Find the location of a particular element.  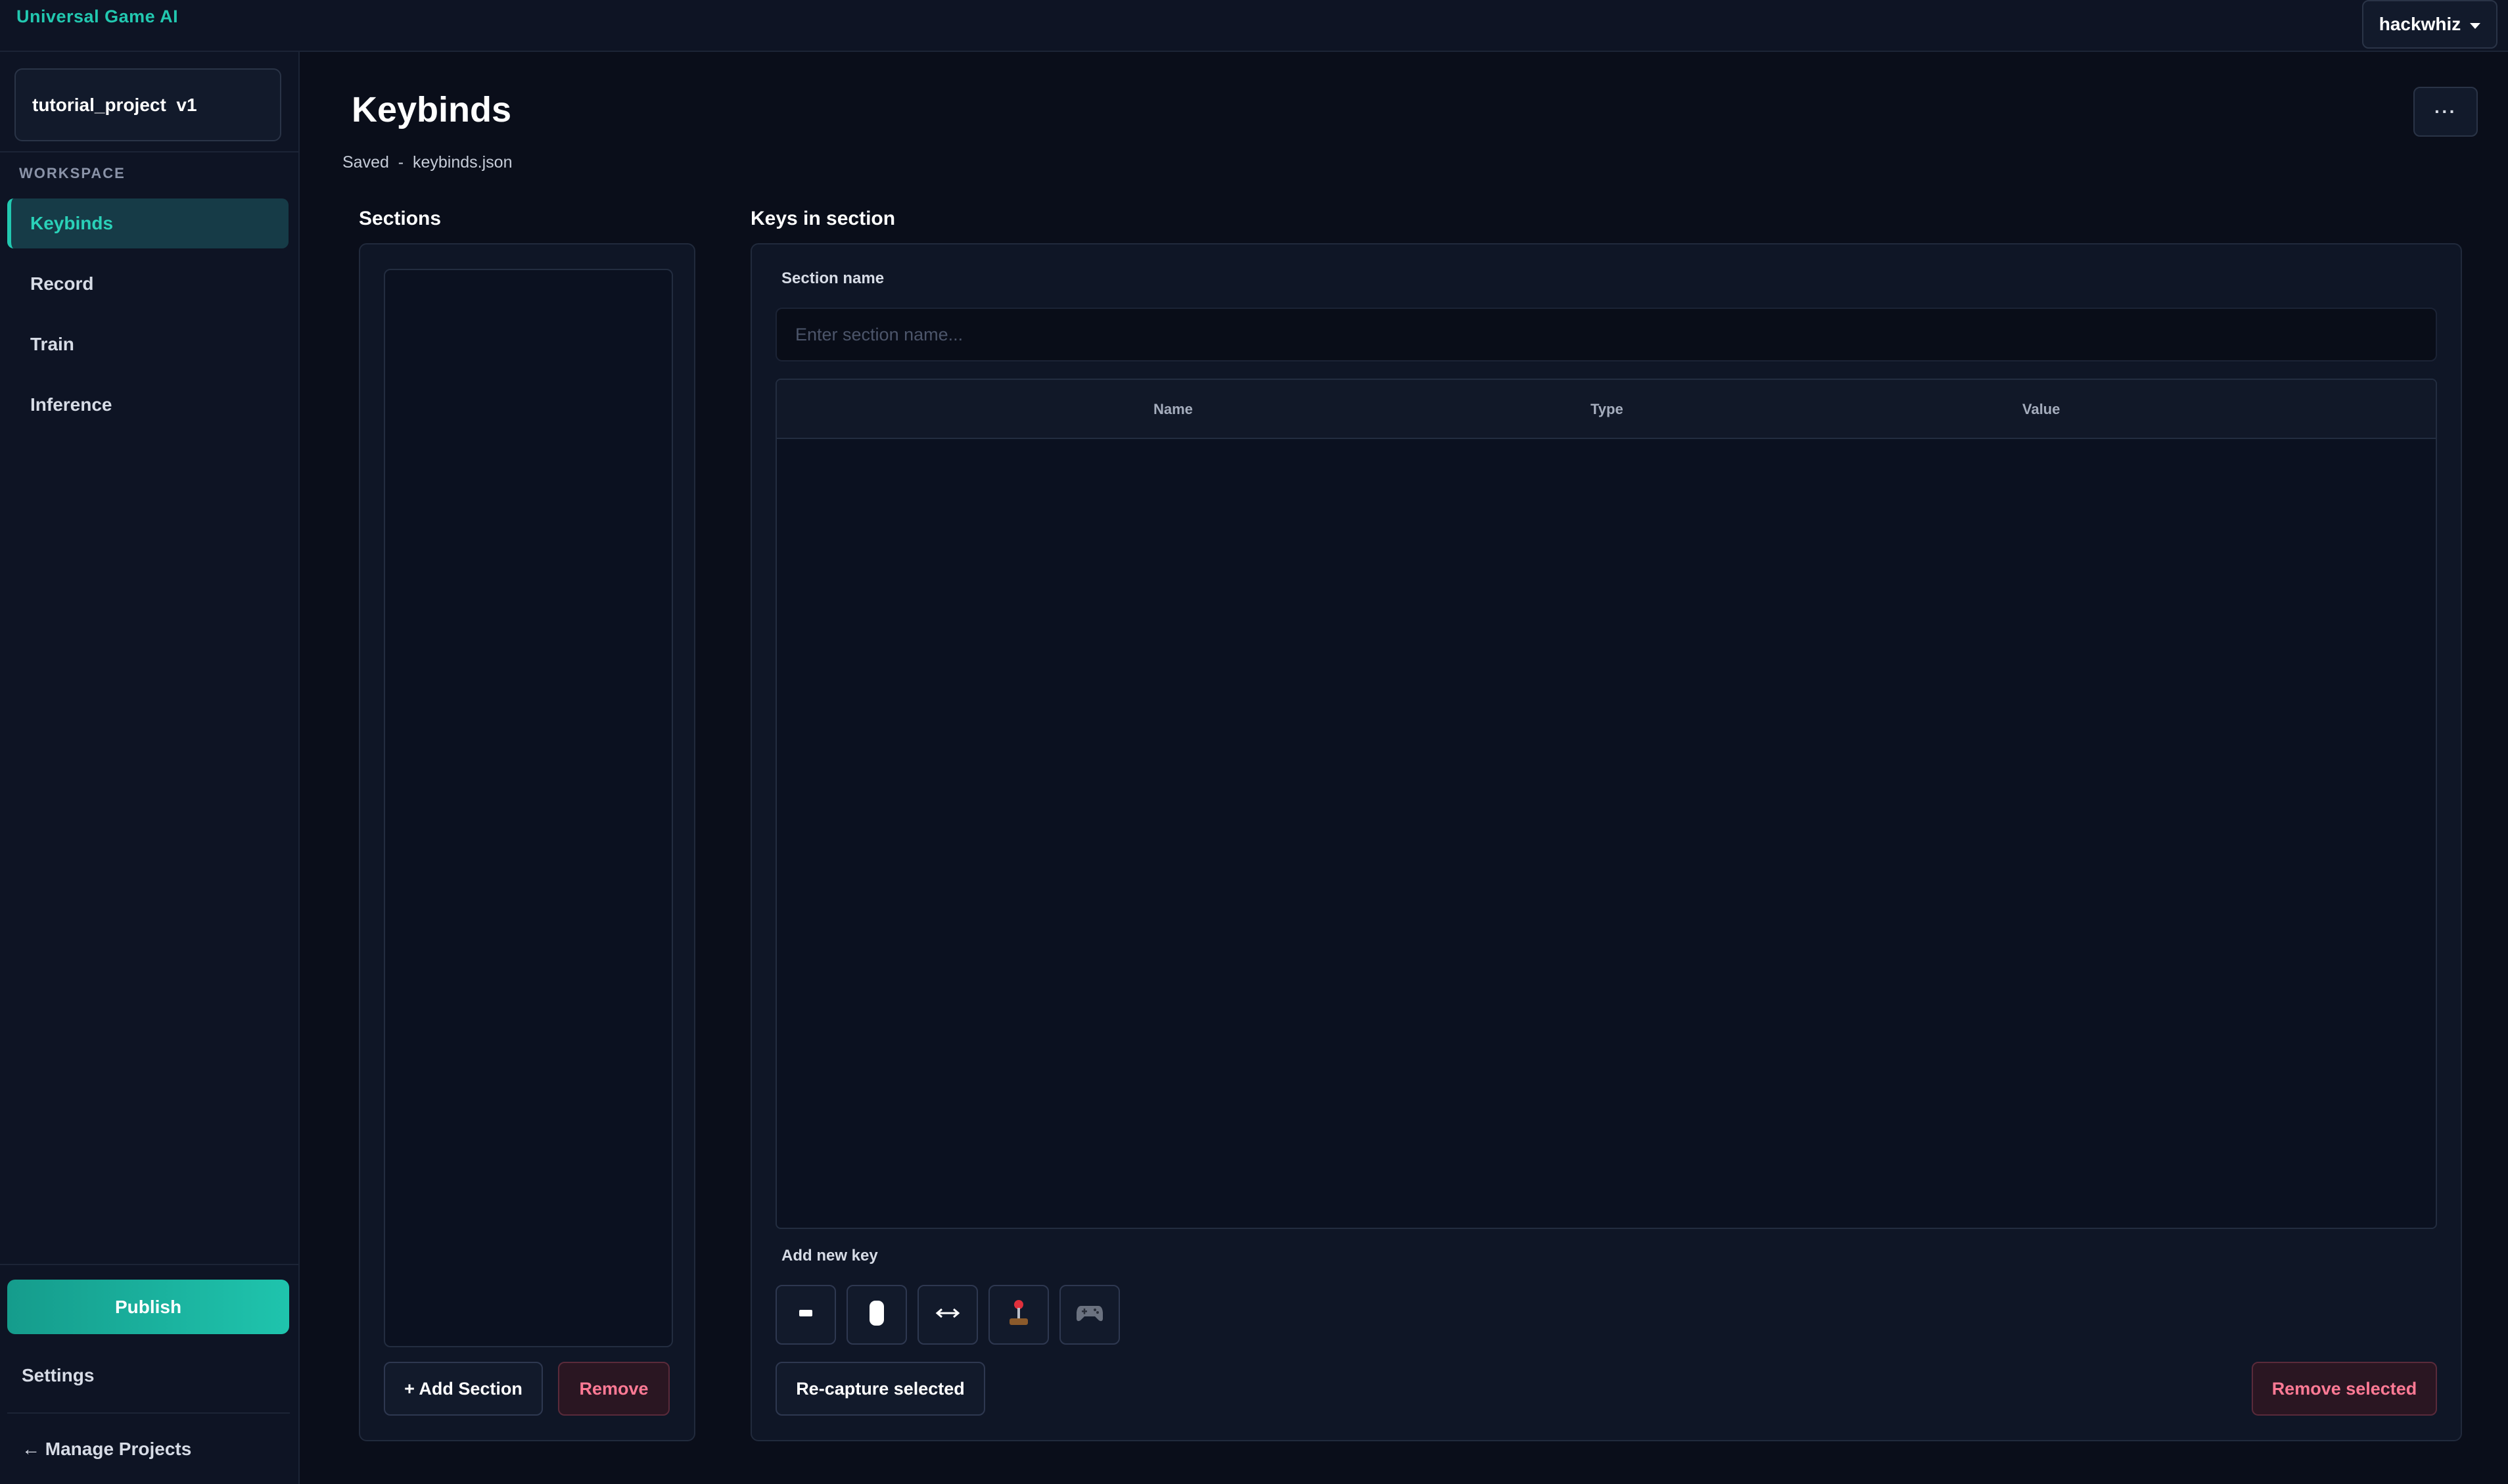

recapture-selected-button: Re-capture selected is located at coordinates (880, 1389).